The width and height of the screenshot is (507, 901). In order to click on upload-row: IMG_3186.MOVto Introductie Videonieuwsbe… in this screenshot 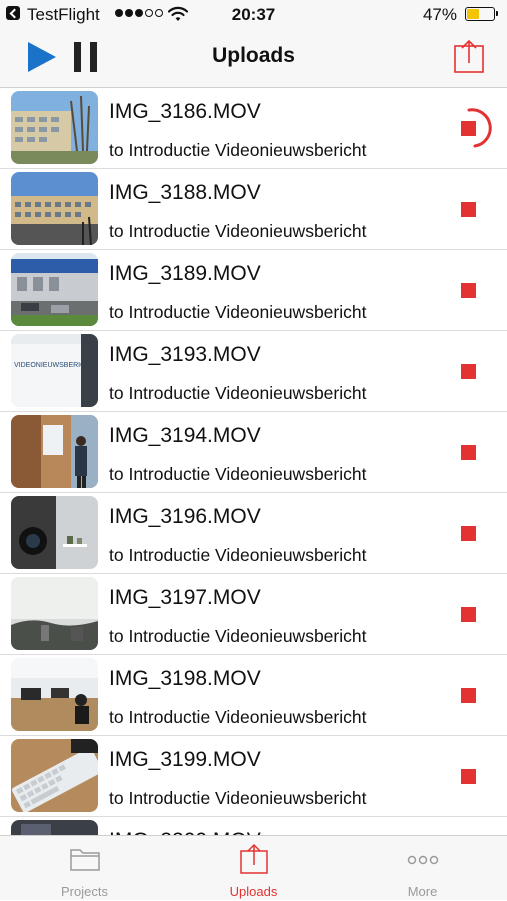, I will do `click(253, 128)`.